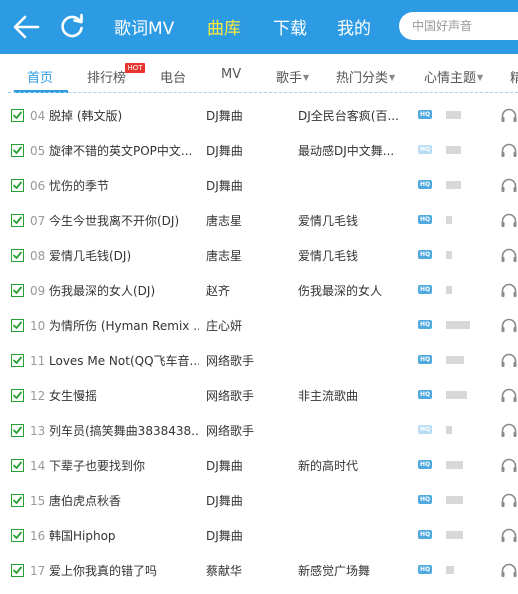  Describe the element at coordinates (124, 536) in the screenshot. I see `song-title: 韩国Hiphop` at that location.